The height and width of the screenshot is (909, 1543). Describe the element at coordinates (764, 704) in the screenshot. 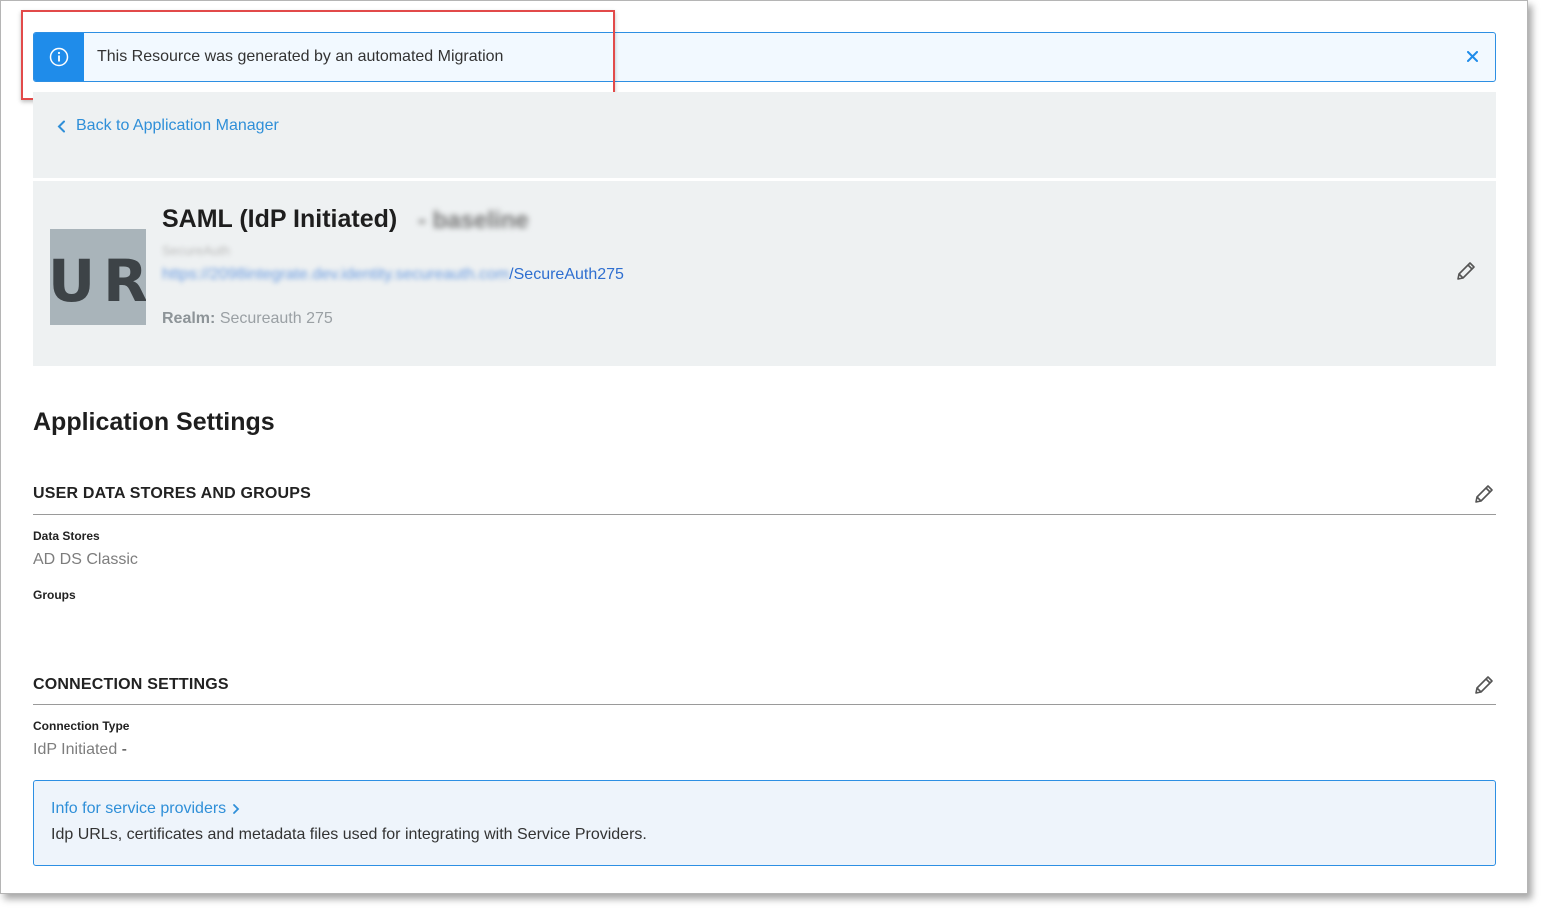

I see `connection-divider` at that location.